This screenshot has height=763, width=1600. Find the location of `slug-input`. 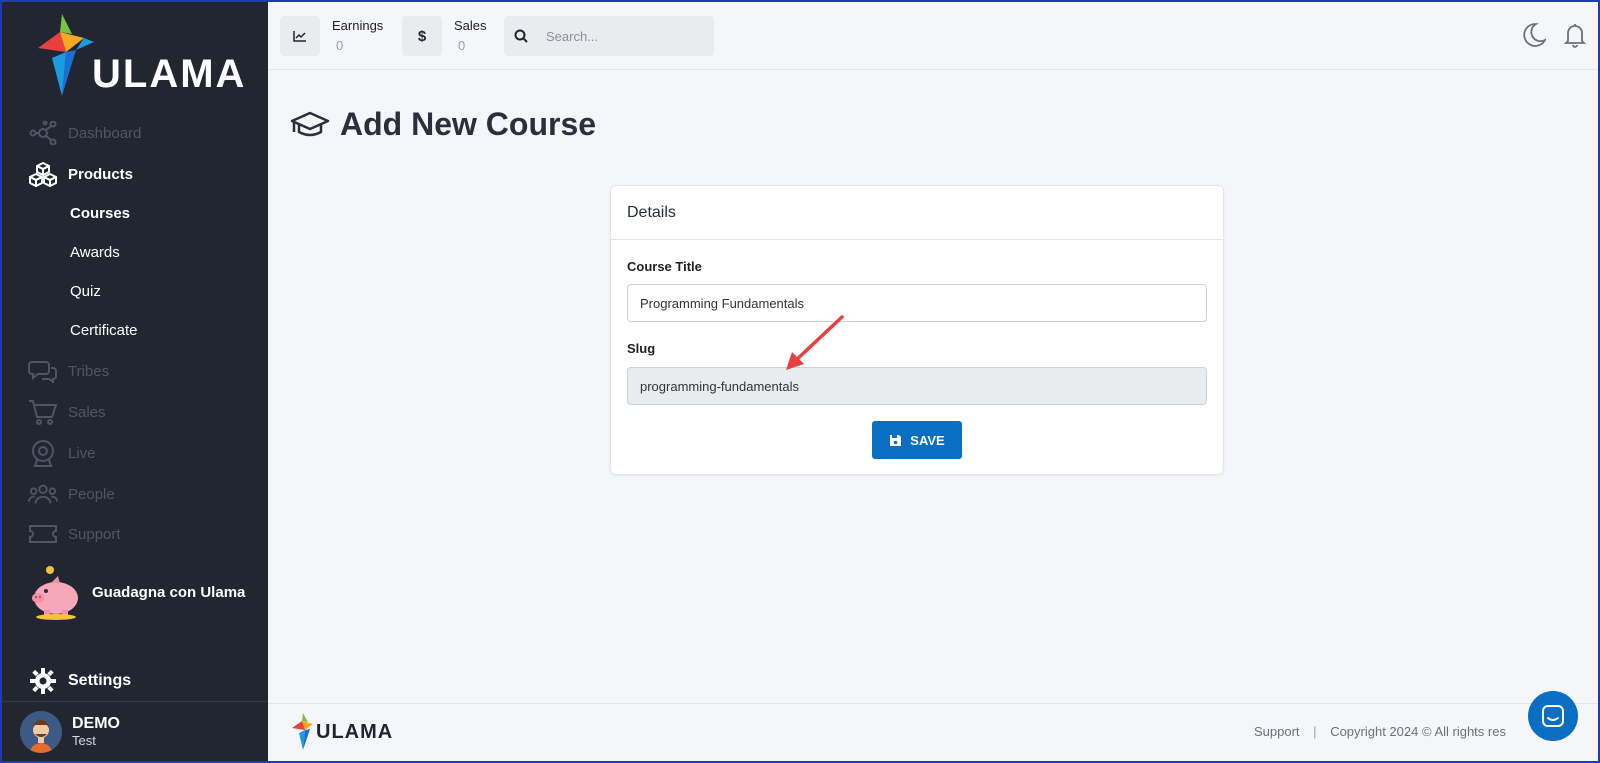

slug-input is located at coordinates (917, 386).